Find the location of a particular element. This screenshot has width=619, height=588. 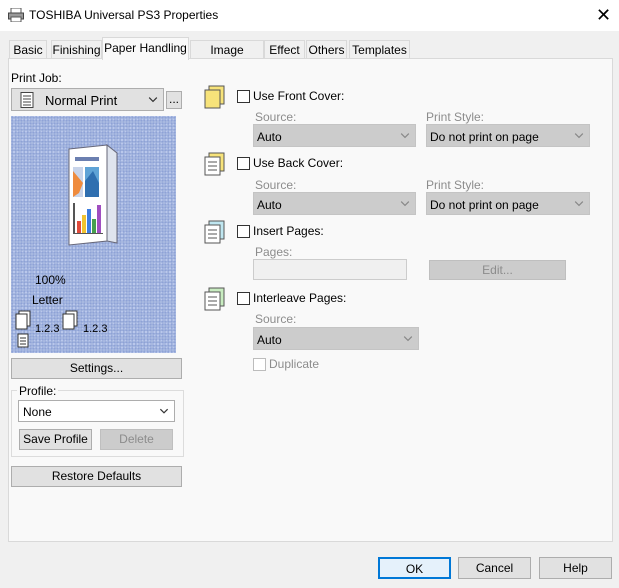

back-cover-checkbox is located at coordinates (243, 163).